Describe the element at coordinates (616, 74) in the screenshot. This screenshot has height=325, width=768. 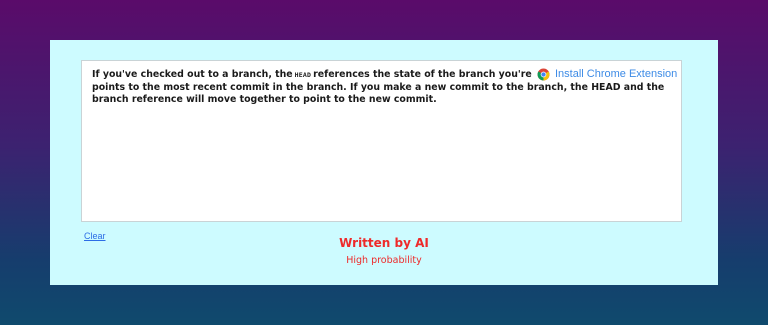
I see `install-extension-label: Install Chrome Extension` at that location.